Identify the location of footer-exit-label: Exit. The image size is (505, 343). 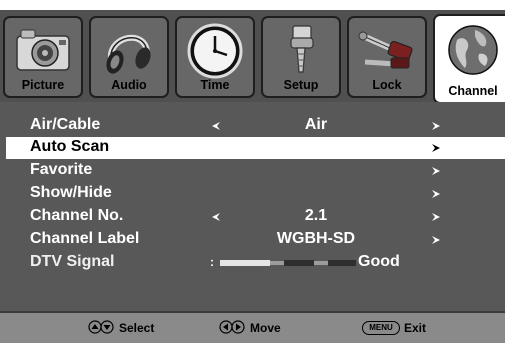
(415, 328).